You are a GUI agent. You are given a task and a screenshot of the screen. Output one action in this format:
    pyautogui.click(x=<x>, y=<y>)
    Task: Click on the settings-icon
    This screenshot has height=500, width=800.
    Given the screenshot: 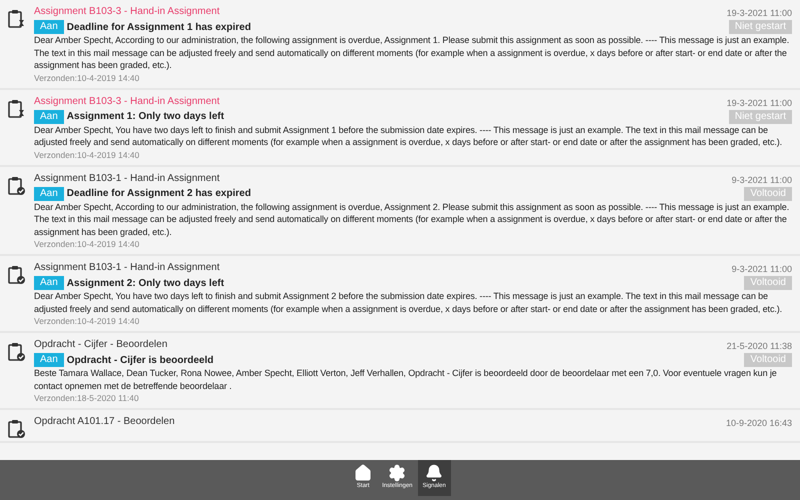 What is the action you would take?
    pyautogui.click(x=397, y=473)
    